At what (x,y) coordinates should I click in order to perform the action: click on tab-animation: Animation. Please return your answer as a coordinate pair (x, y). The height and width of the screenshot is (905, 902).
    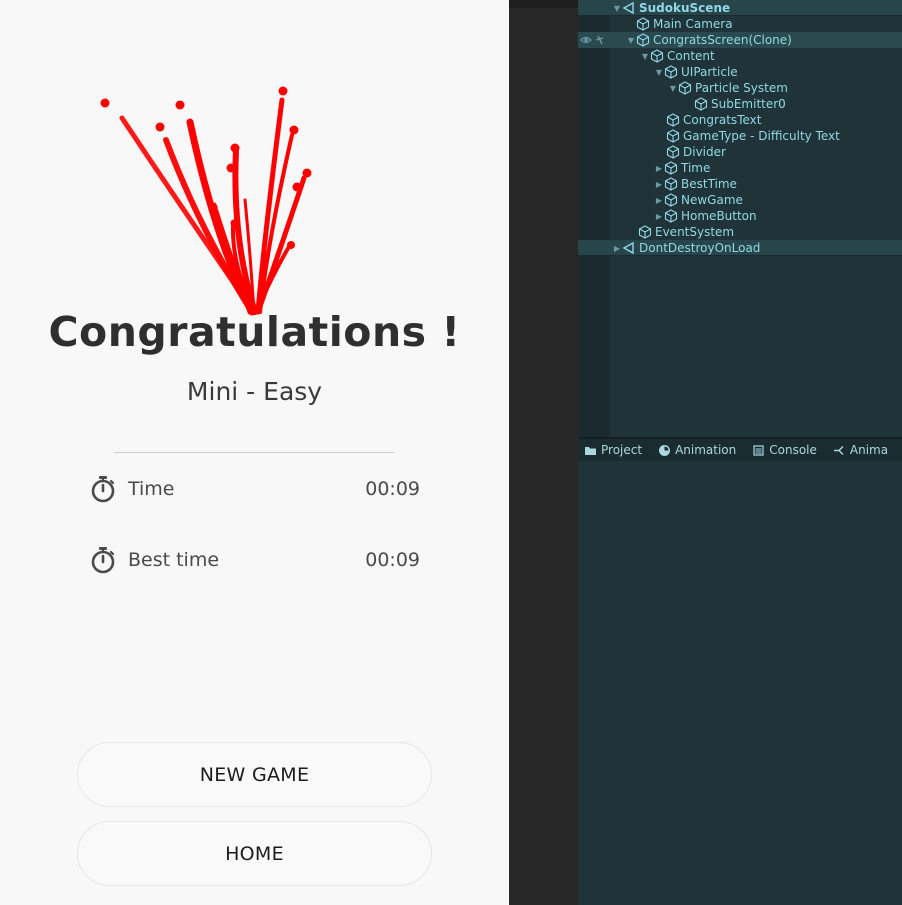
    Looking at the image, I should click on (697, 450).